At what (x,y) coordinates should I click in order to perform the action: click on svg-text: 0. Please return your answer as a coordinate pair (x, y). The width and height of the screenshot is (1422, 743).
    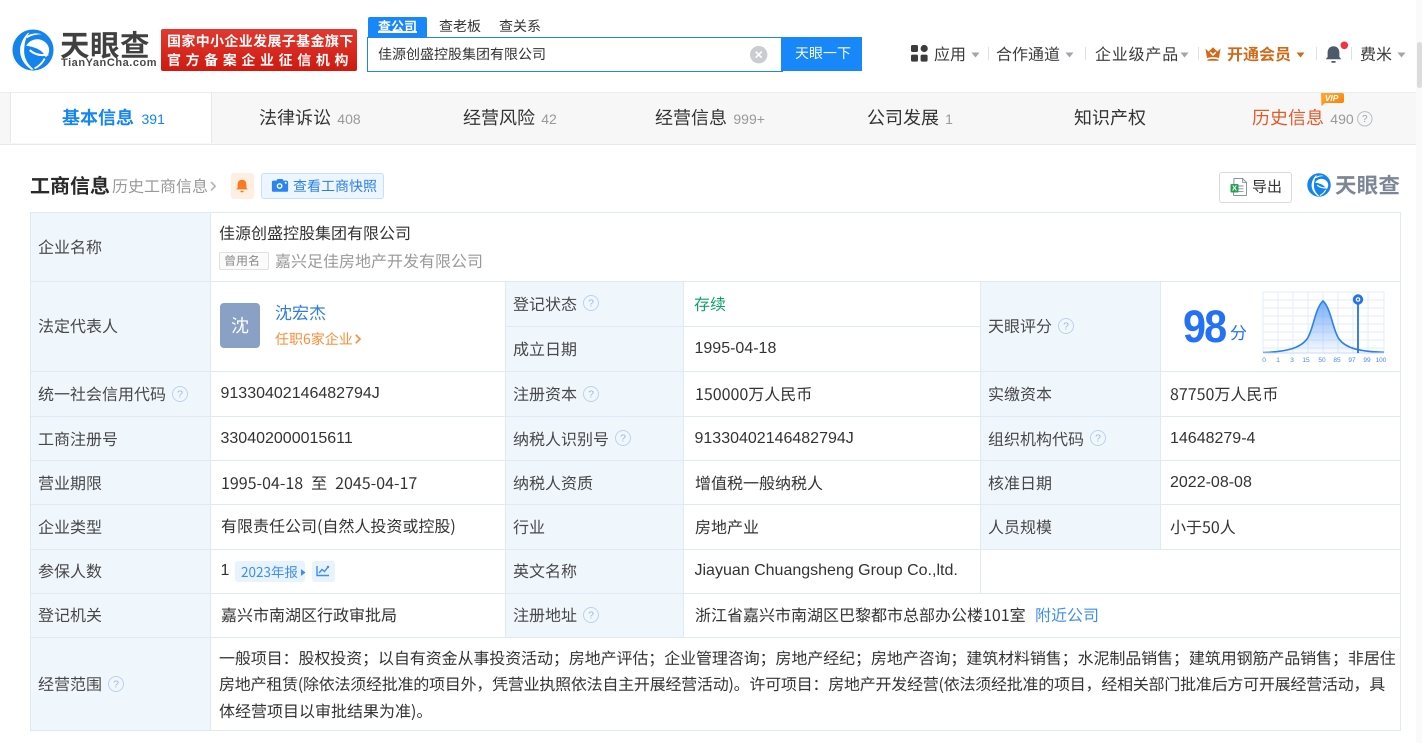
    Looking at the image, I should click on (1264, 360).